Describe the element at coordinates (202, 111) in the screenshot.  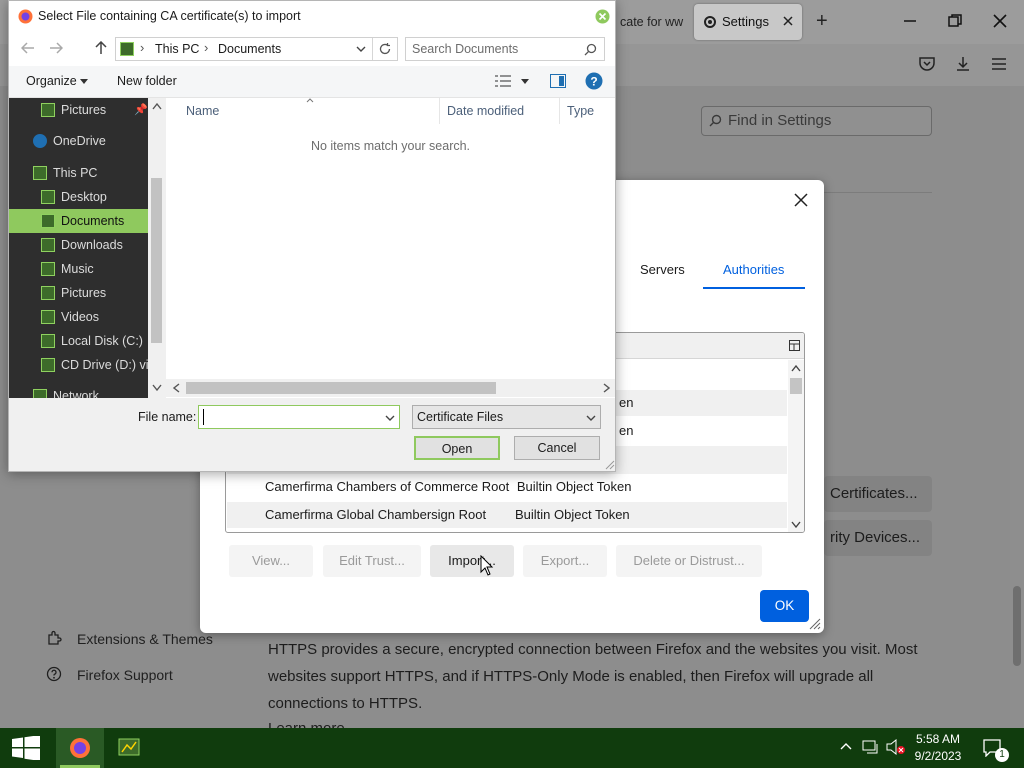
I see `column-name: Name` at that location.